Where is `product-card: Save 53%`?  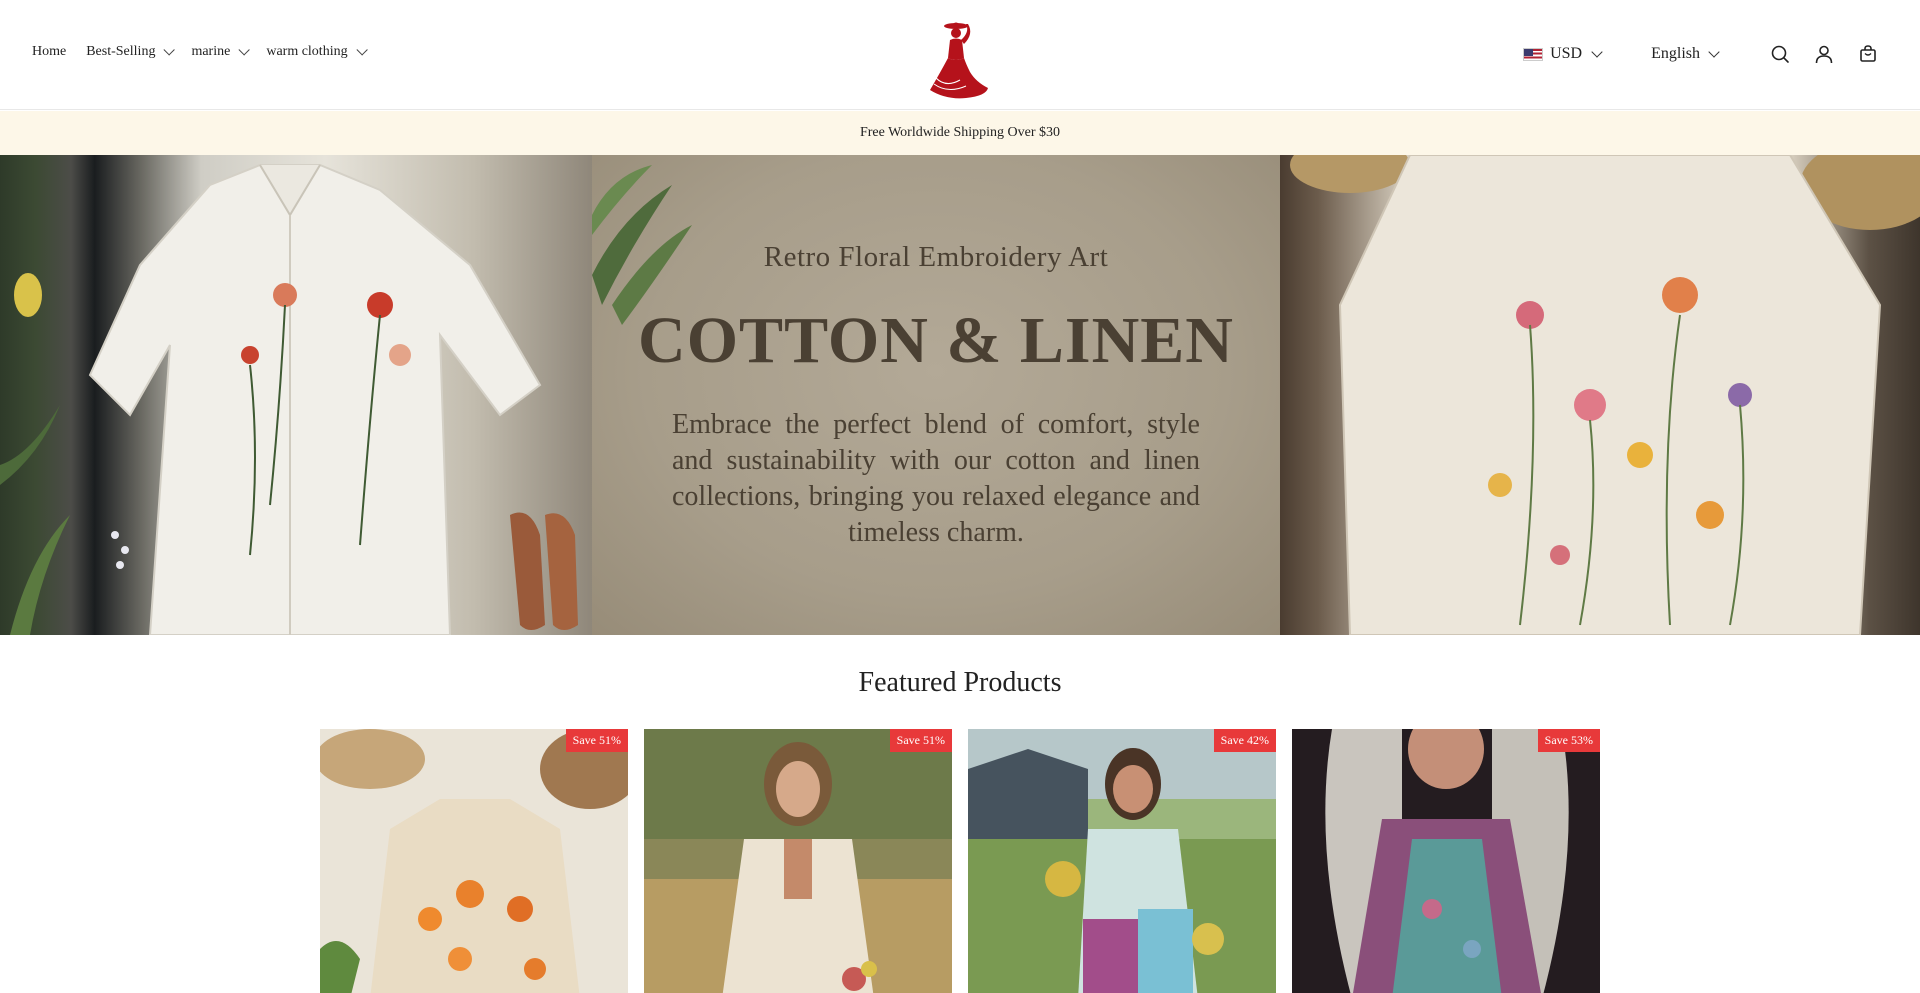 product-card: Save 53% is located at coordinates (1446, 861).